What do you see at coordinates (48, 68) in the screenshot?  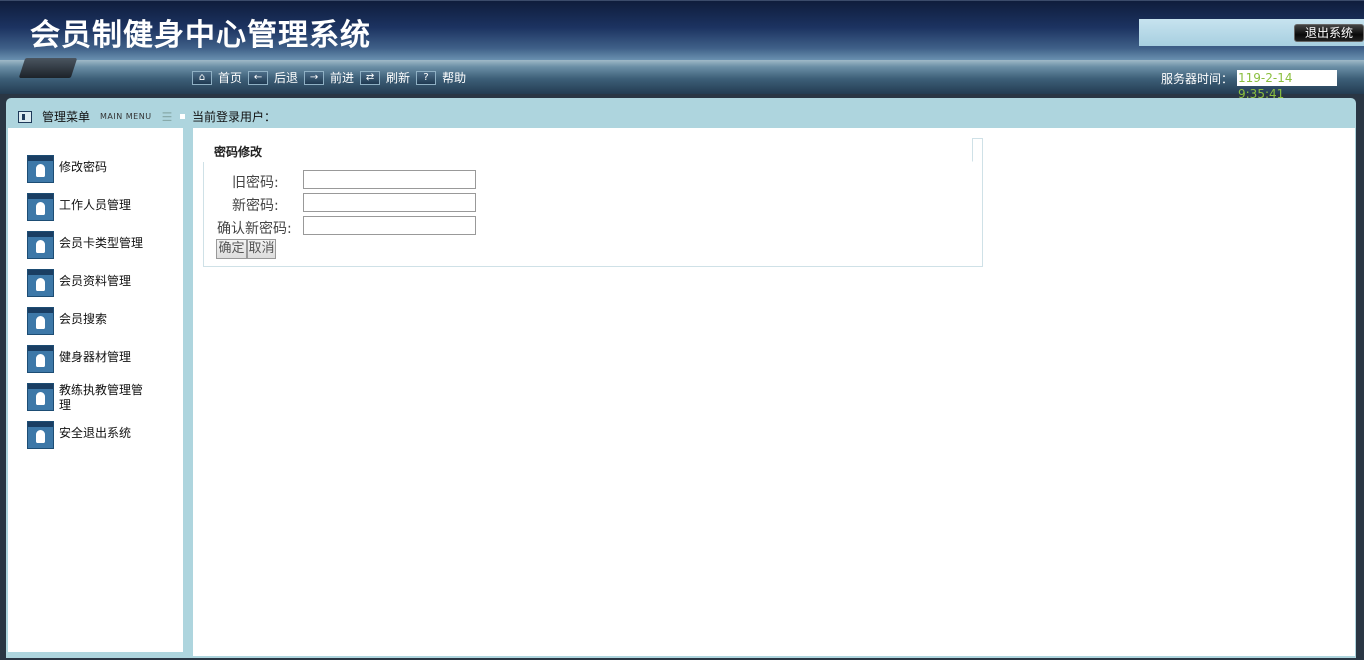 I see `monitor-icon` at bounding box center [48, 68].